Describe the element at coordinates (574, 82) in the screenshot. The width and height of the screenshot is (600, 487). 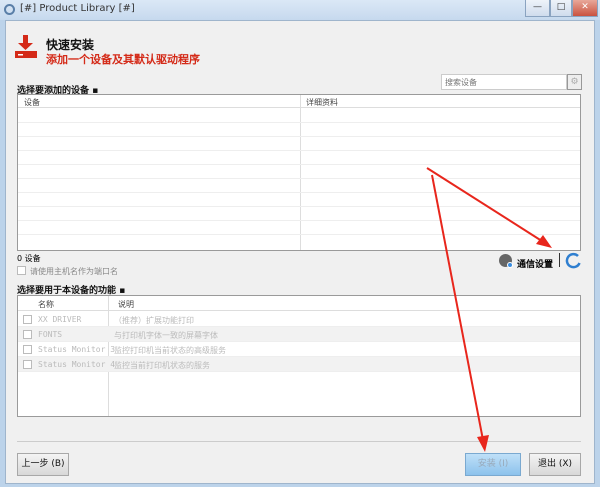
I see `search-settings-icon: ⚙` at that location.